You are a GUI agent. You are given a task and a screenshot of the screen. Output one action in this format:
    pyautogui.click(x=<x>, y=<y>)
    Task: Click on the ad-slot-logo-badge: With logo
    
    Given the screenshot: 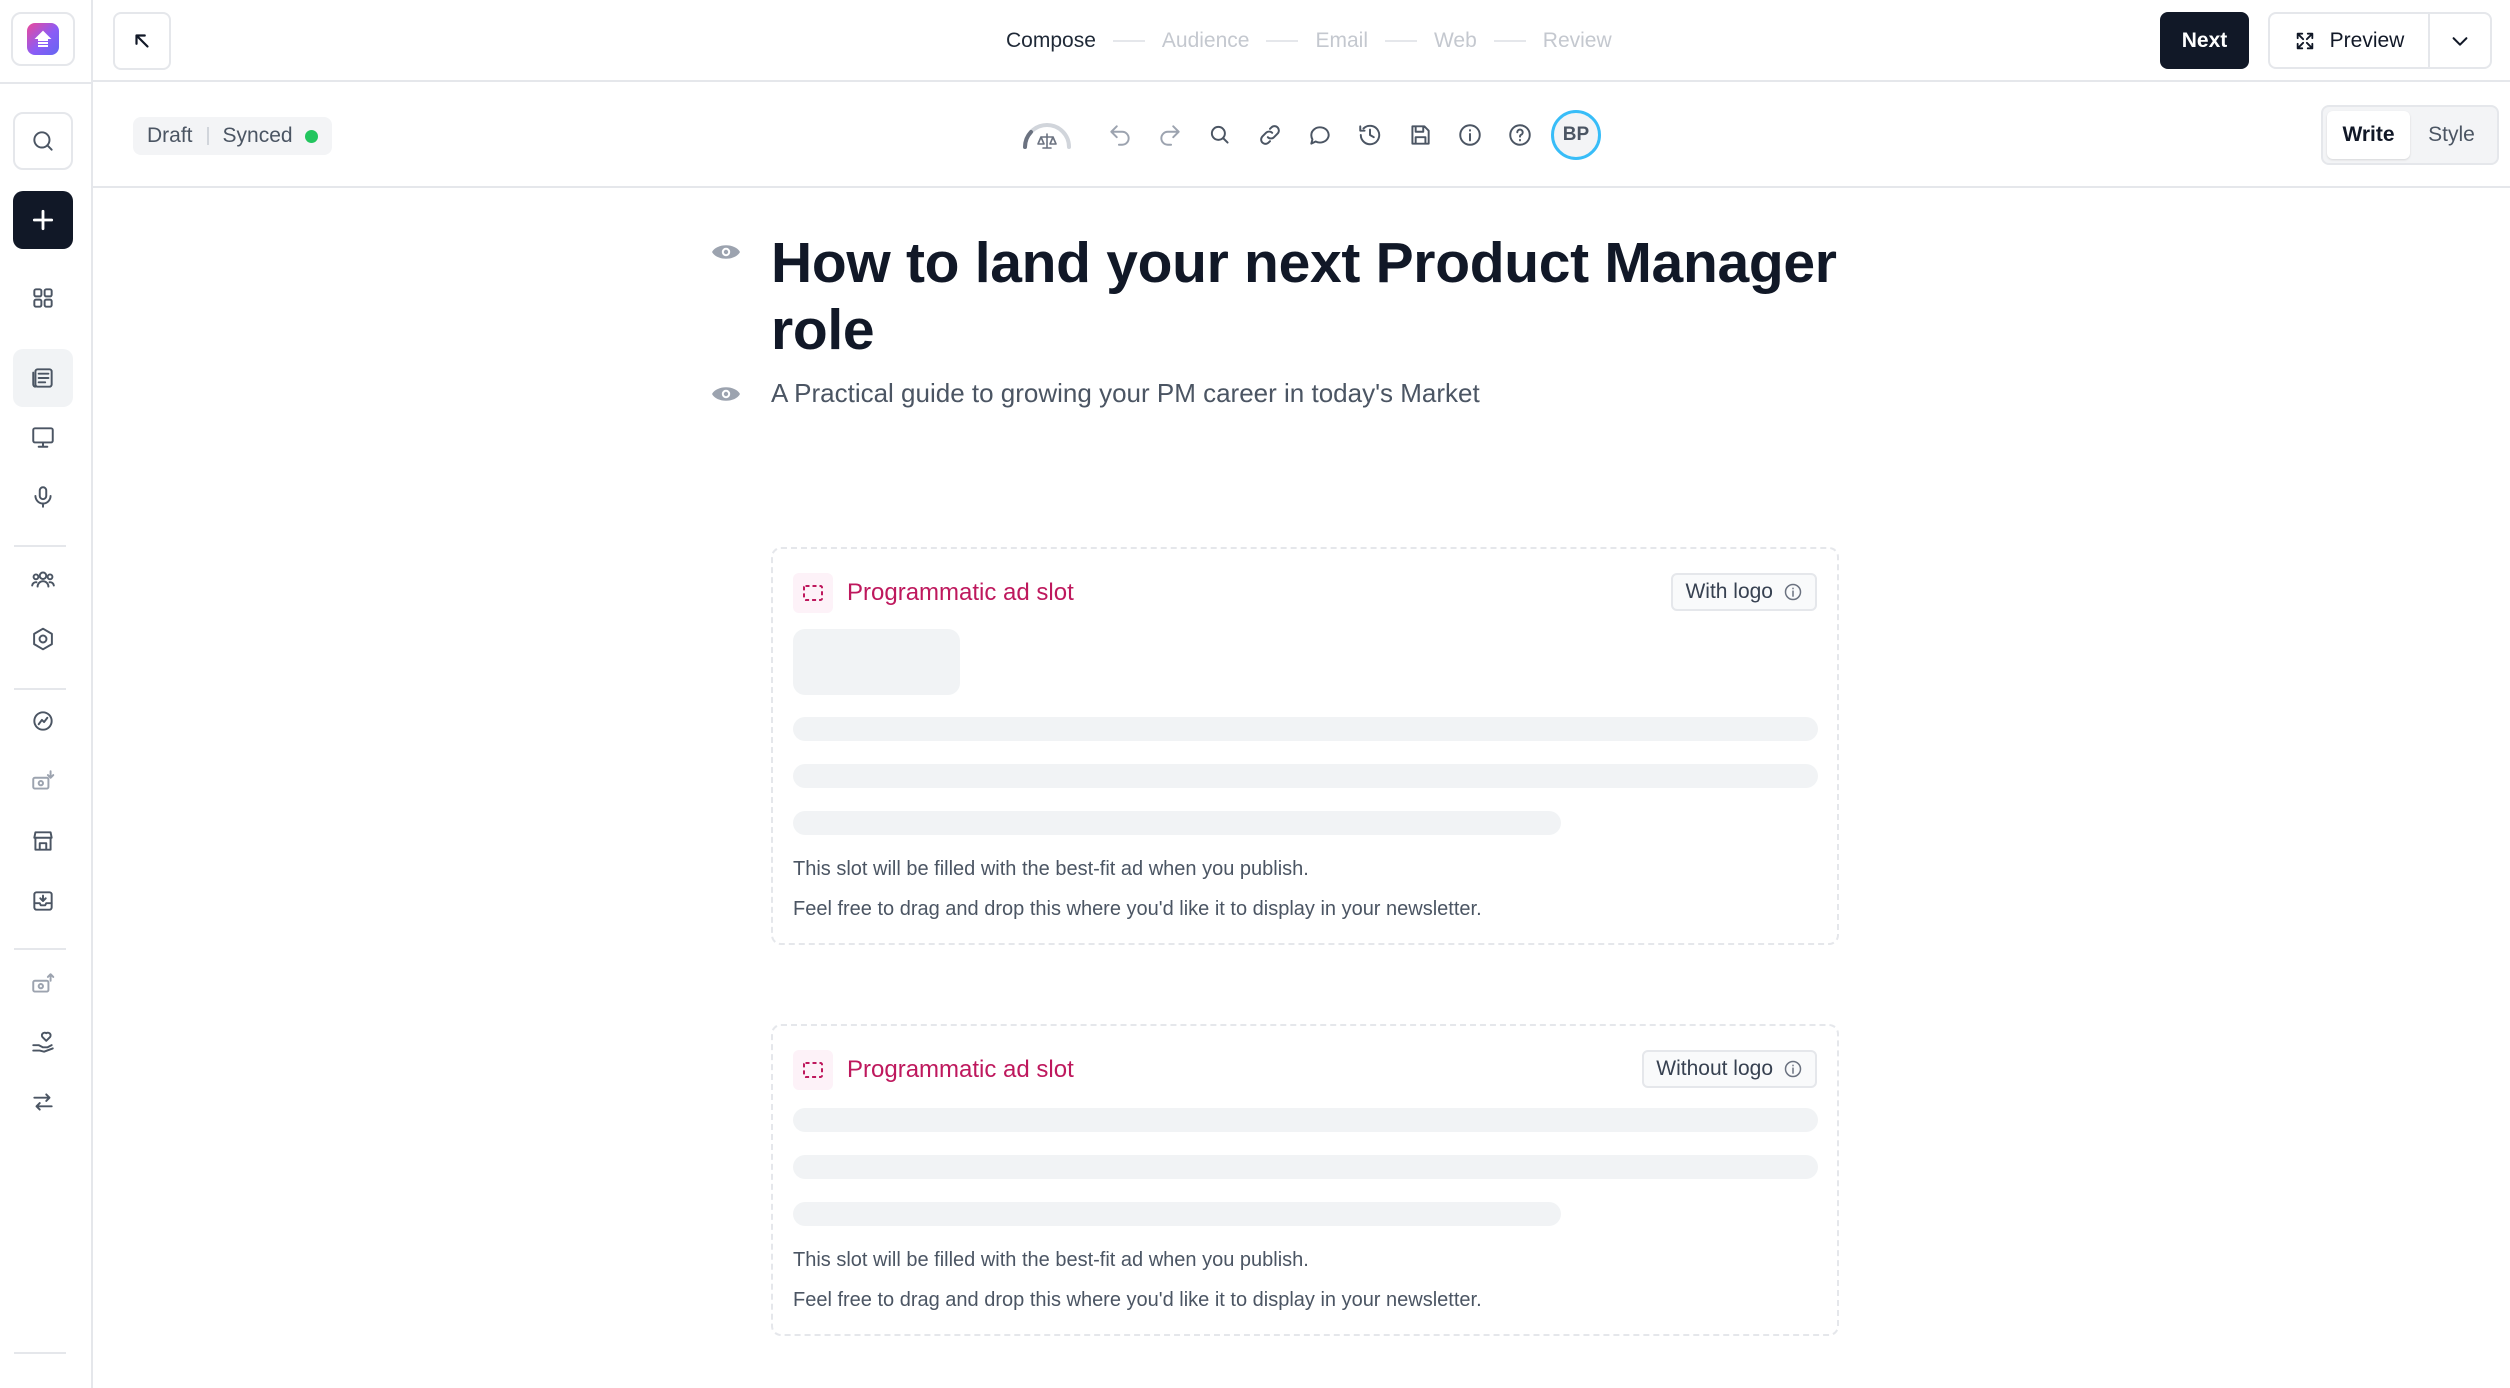 What is the action you would take?
    pyautogui.click(x=1744, y=592)
    